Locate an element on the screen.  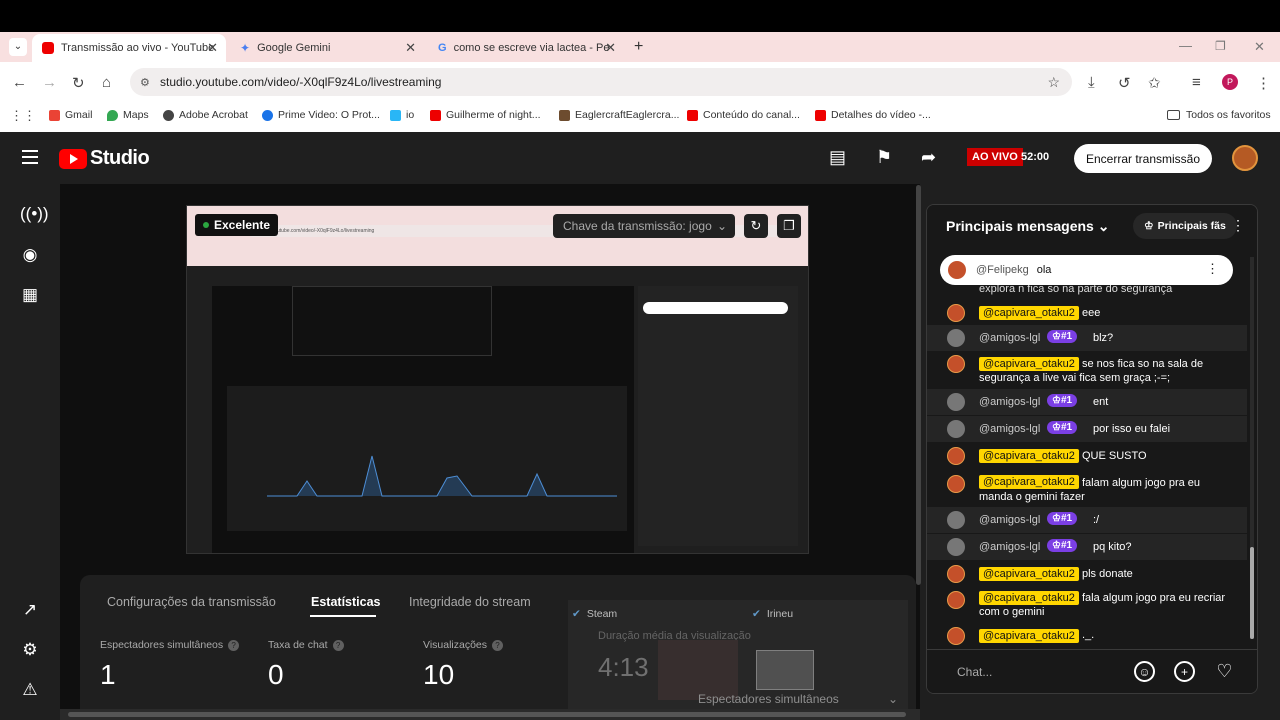
share-icon: ➦ is located at coordinates (928, 157).